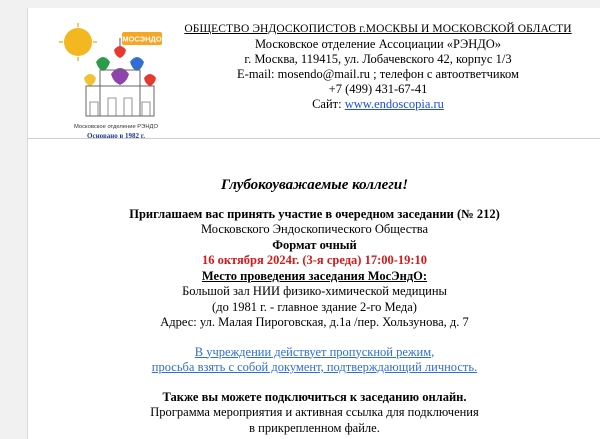 Image resolution: width=600 pixels, height=439 pixels. Describe the element at coordinates (314, 244) in the screenshot. I see `meeting-format: Формат очный` at that location.